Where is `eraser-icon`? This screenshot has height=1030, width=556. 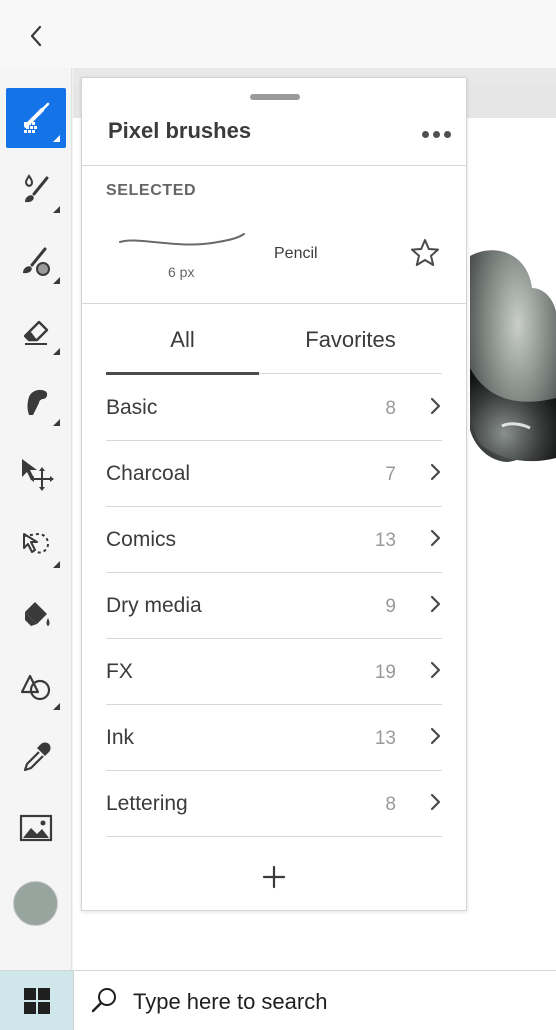 eraser-icon is located at coordinates (36, 332).